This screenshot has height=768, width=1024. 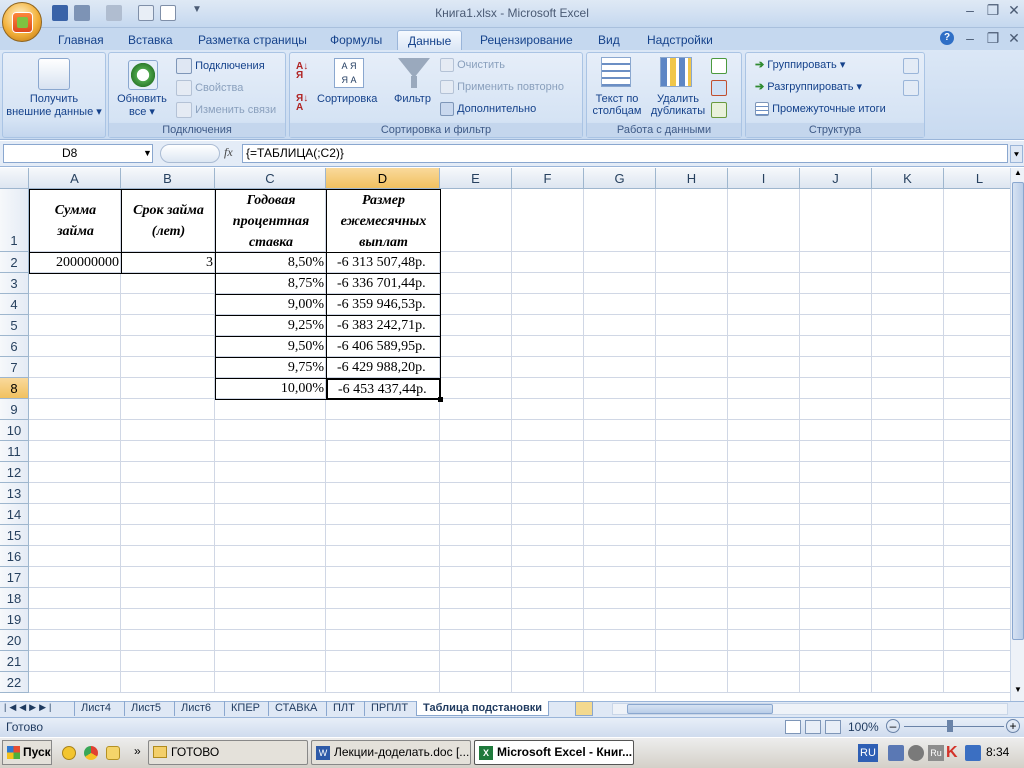 I want to click on column-header-e: E, so click(x=476, y=178).